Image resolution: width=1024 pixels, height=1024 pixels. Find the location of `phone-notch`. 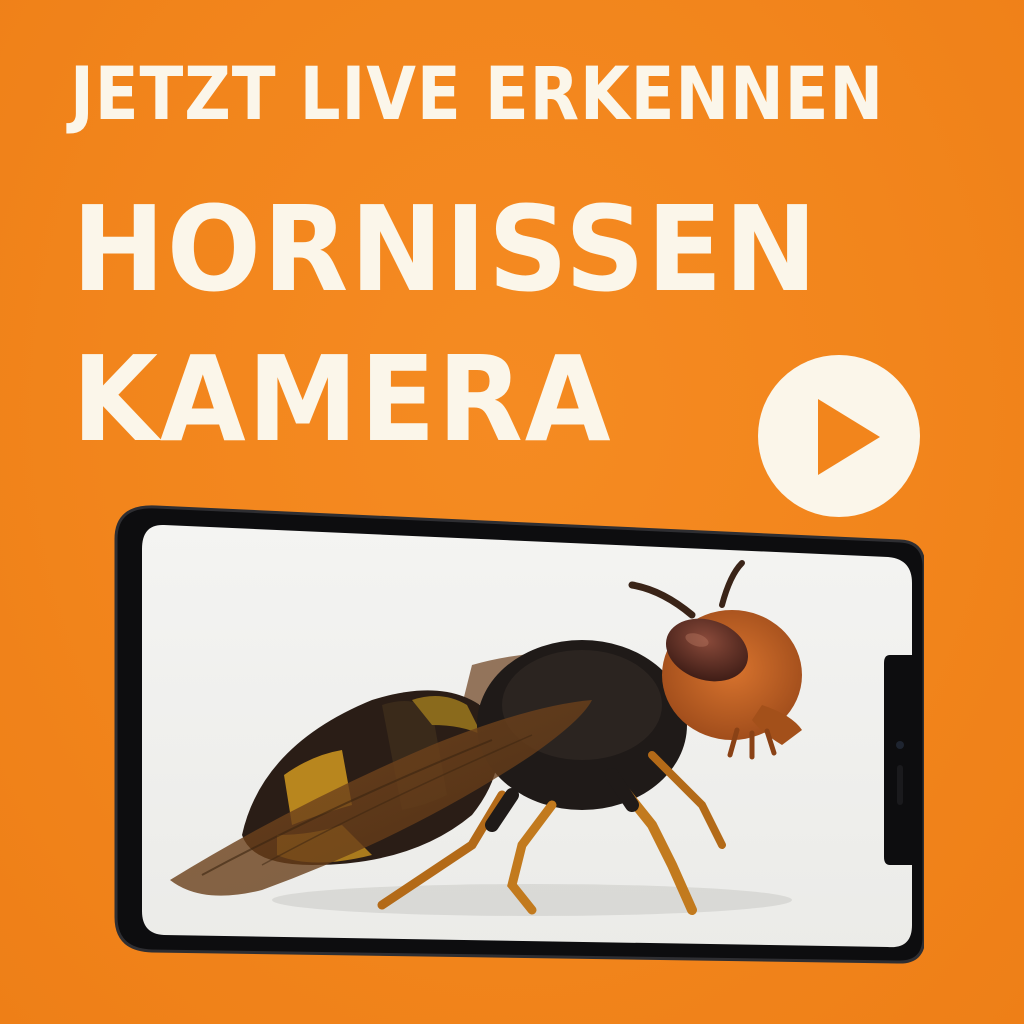

phone-notch is located at coordinates (898, 760).